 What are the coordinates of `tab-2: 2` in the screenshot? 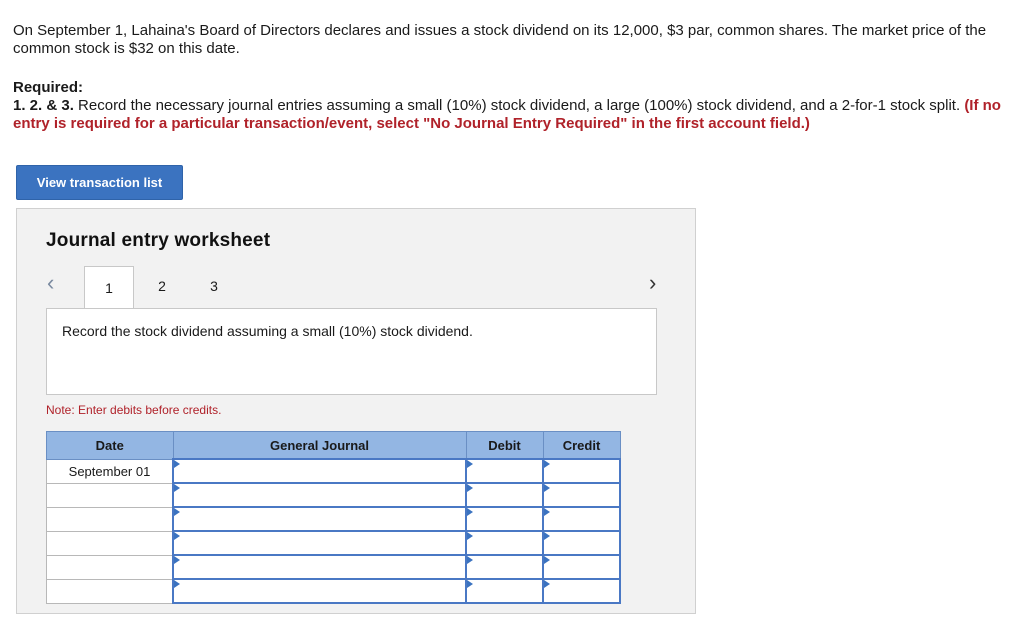 It's located at (162, 286).